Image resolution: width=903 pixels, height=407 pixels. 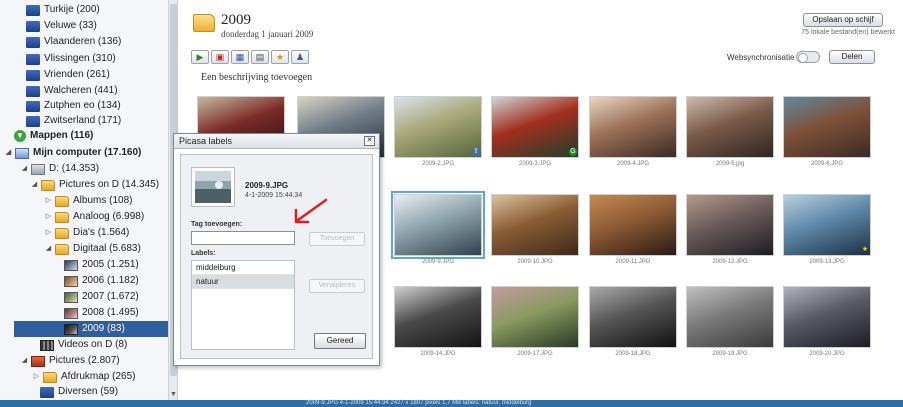 What do you see at coordinates (236, 20) in the screenshot?
I see `folder-title: 2009` at bounding box center [236, 20].